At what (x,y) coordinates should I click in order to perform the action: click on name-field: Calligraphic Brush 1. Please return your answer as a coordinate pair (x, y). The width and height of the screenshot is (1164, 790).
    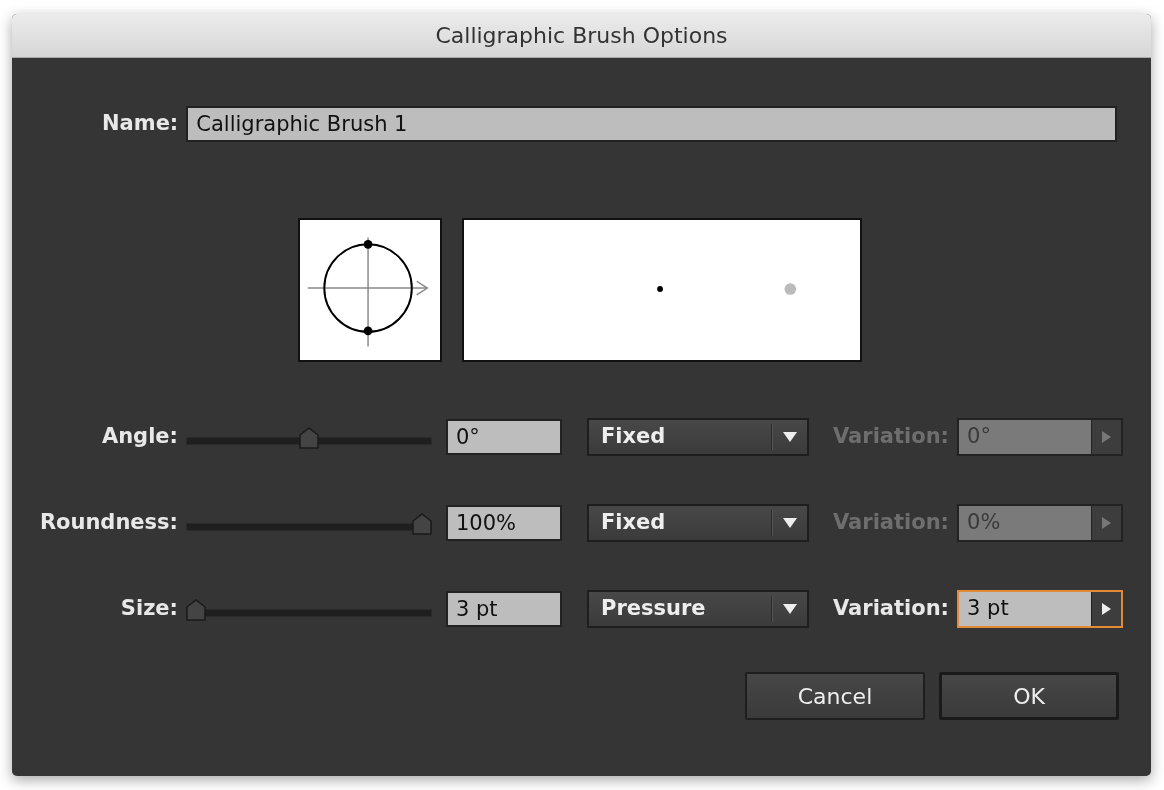
    Looking at the image, I should click on (652, 124).